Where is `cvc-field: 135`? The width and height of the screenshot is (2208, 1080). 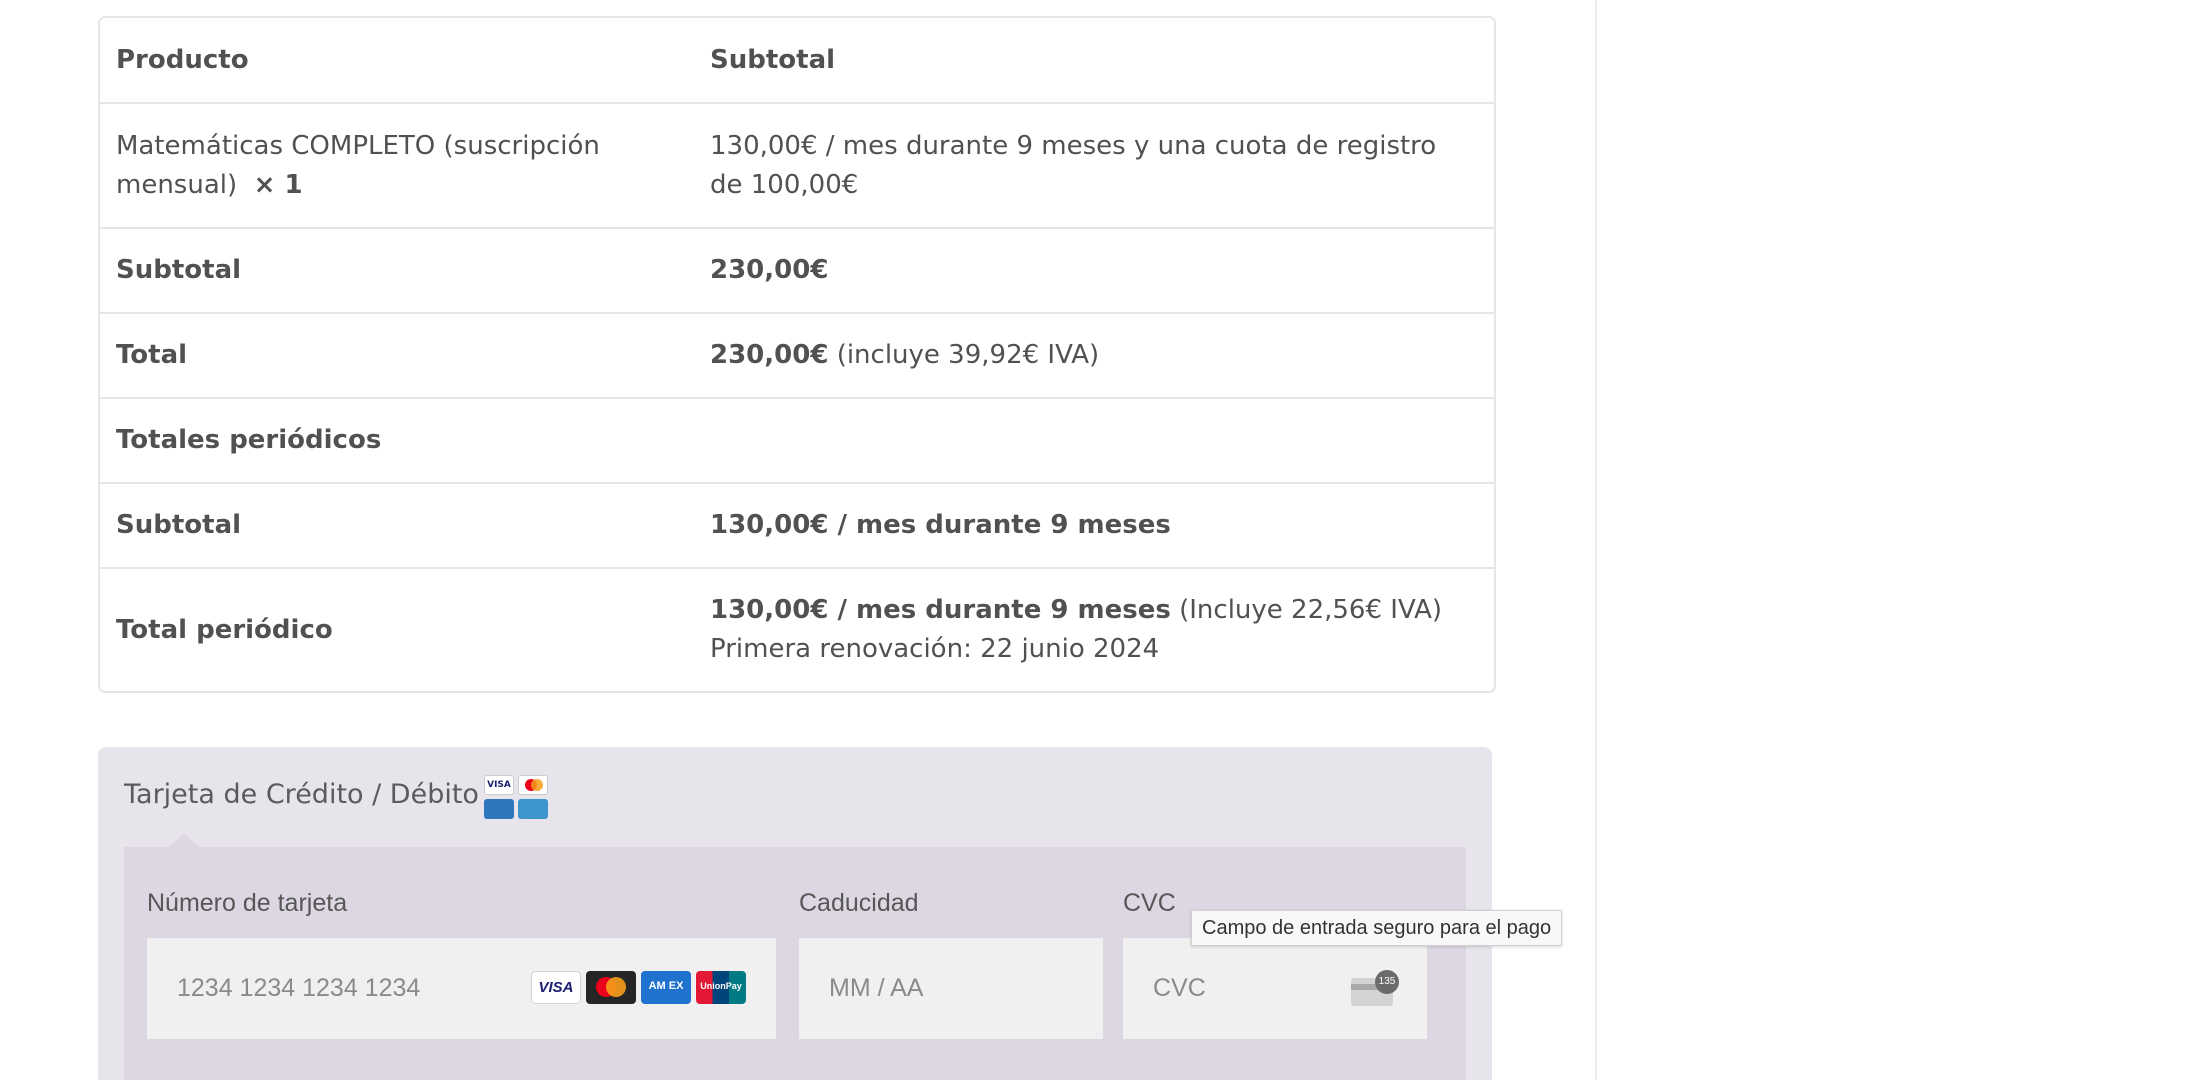 cvc-field: 135 is located at coordinates (1275, 988).